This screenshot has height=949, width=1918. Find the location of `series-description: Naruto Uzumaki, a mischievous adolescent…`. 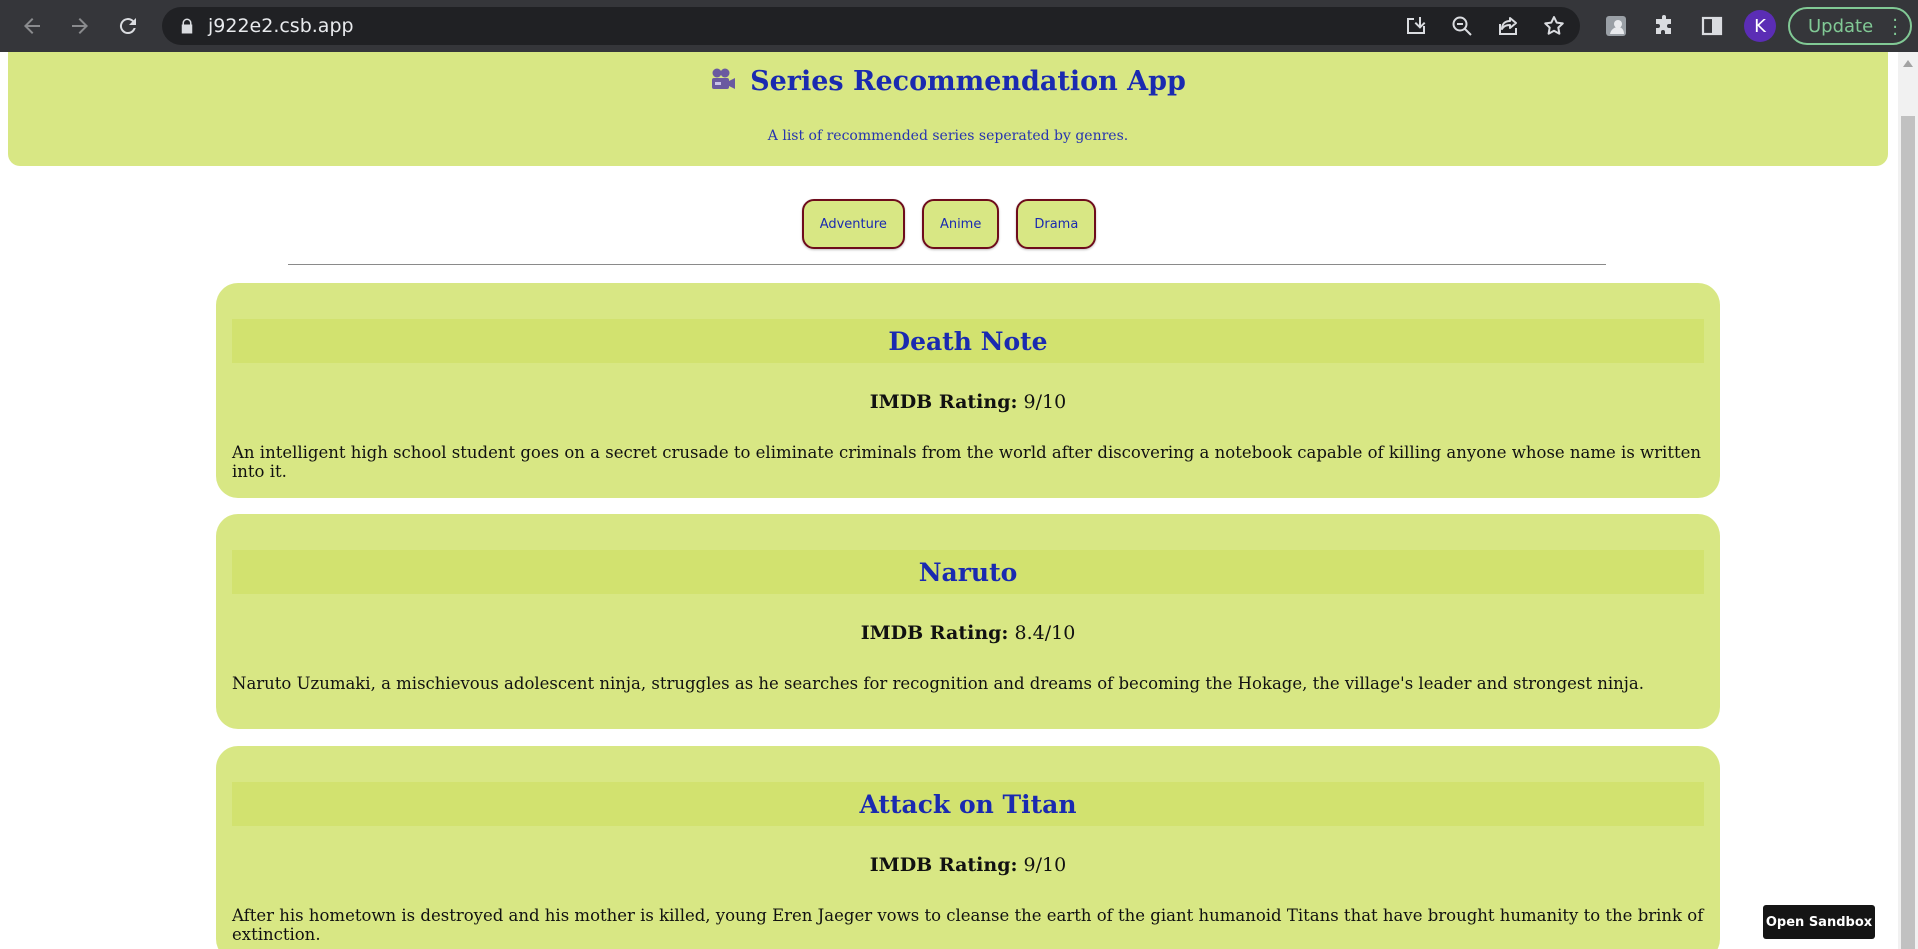

series-description: Naruto Uzumaki, a mischievous adolescent… is located at coordinates (938, 683).